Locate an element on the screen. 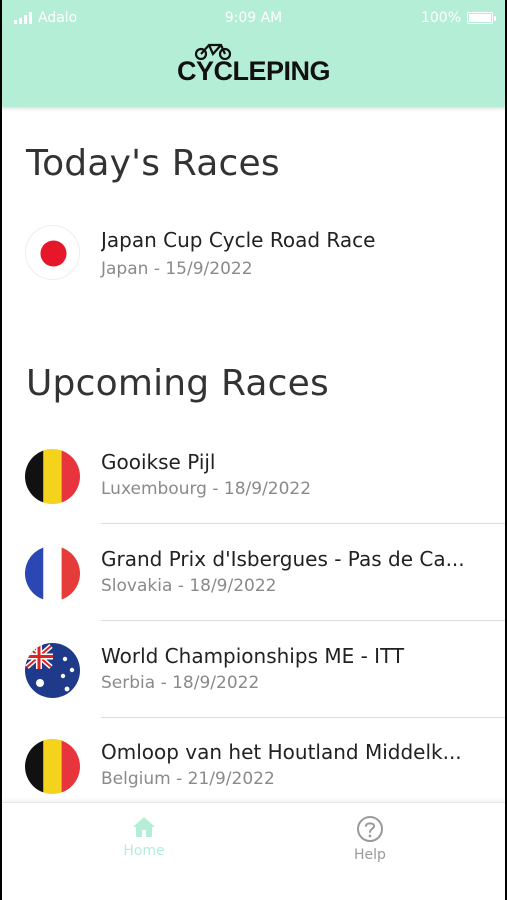 This screenshot has width=507, height=900. race-subtitle: Japan - 15/9/2022 is located at coordinates (177, 269).